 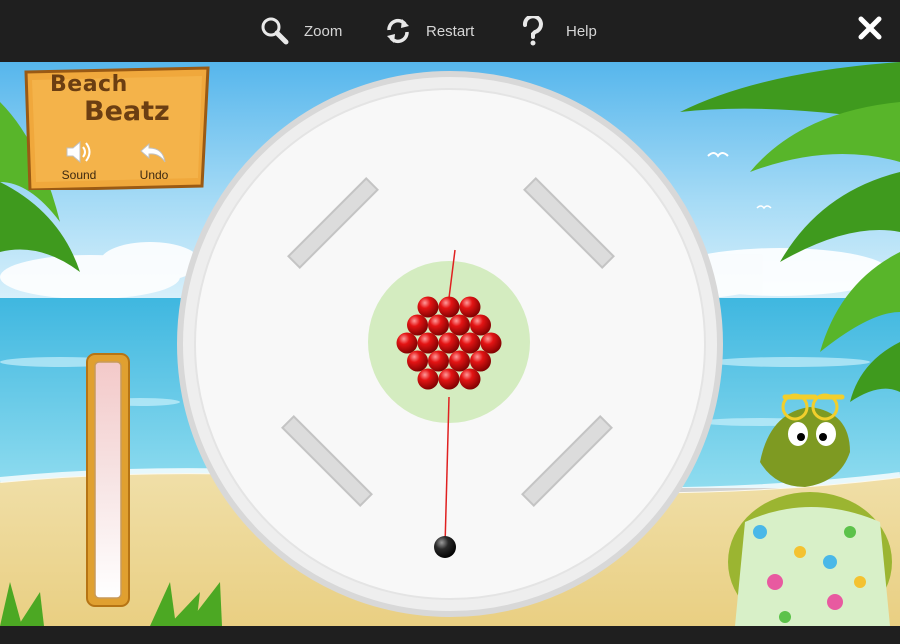 What do you see at coordinates (78, 152) in the screenshot?
I see `speaker-icon` at bounding box center [78, 152].